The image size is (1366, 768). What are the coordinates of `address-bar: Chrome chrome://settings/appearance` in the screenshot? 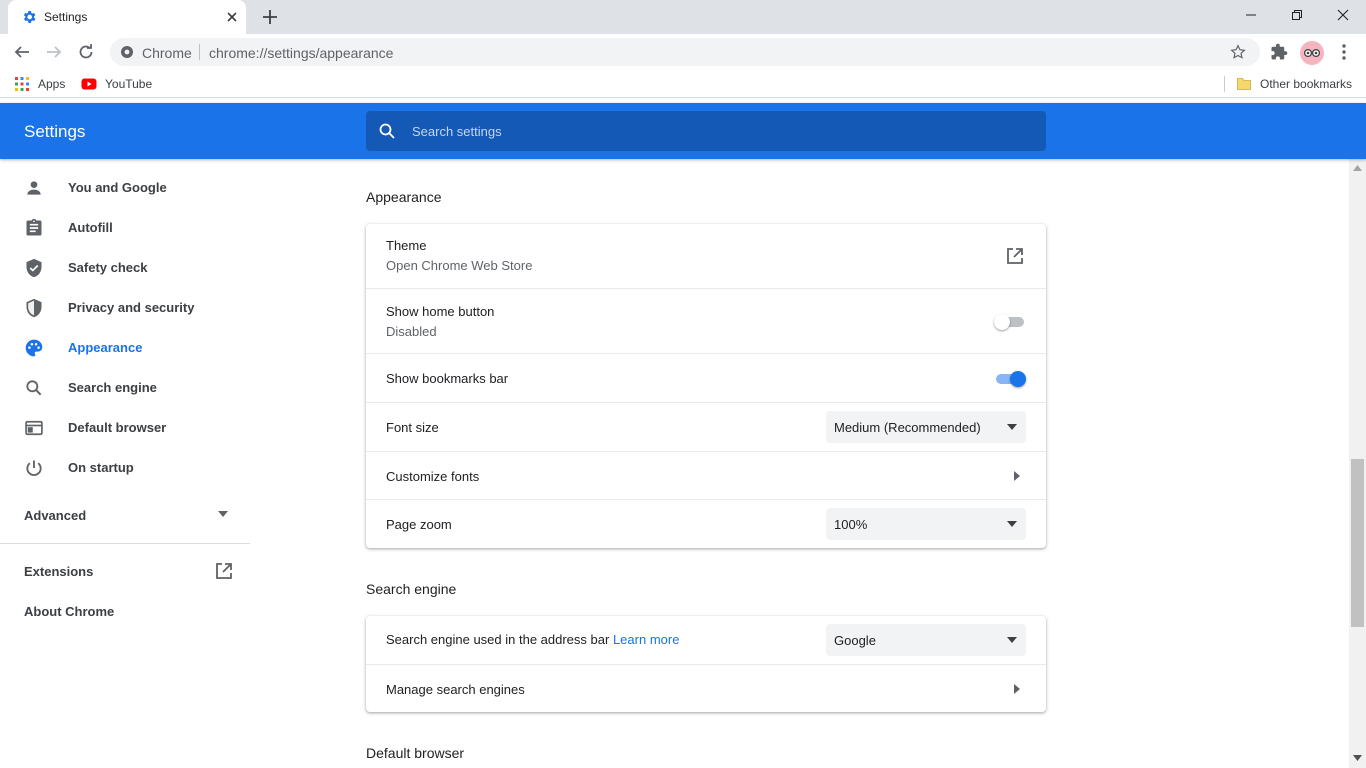 It's located at (685, 52).